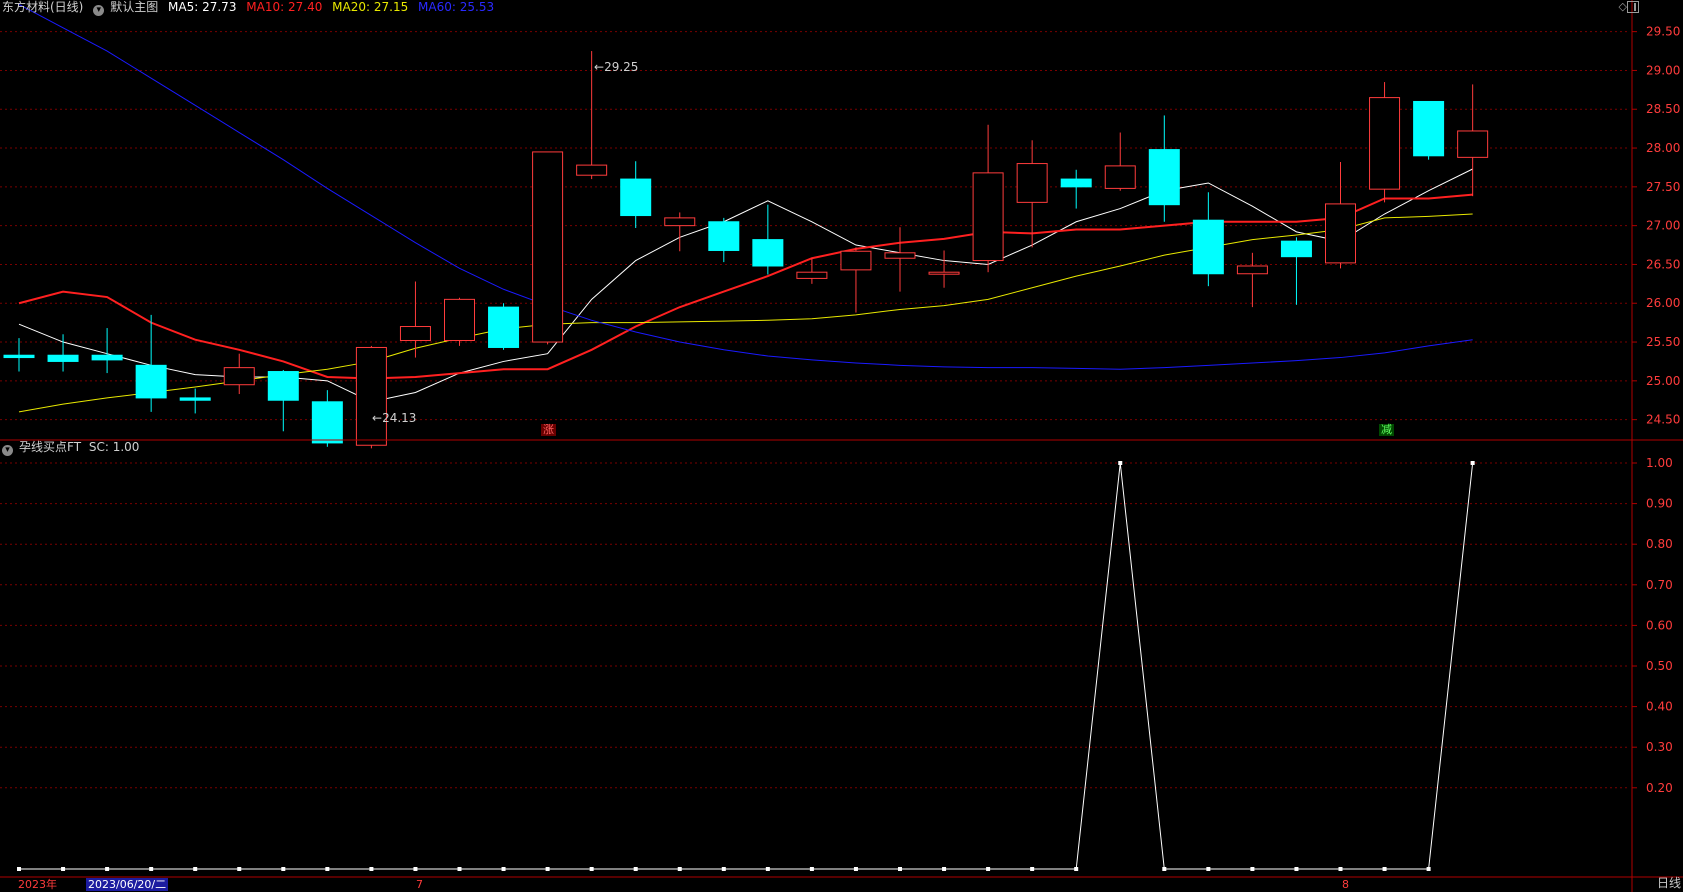  Describe the element at coordinates (1663, 226) in the screenshot. I see `price-tick-label: 27.00` at that location.